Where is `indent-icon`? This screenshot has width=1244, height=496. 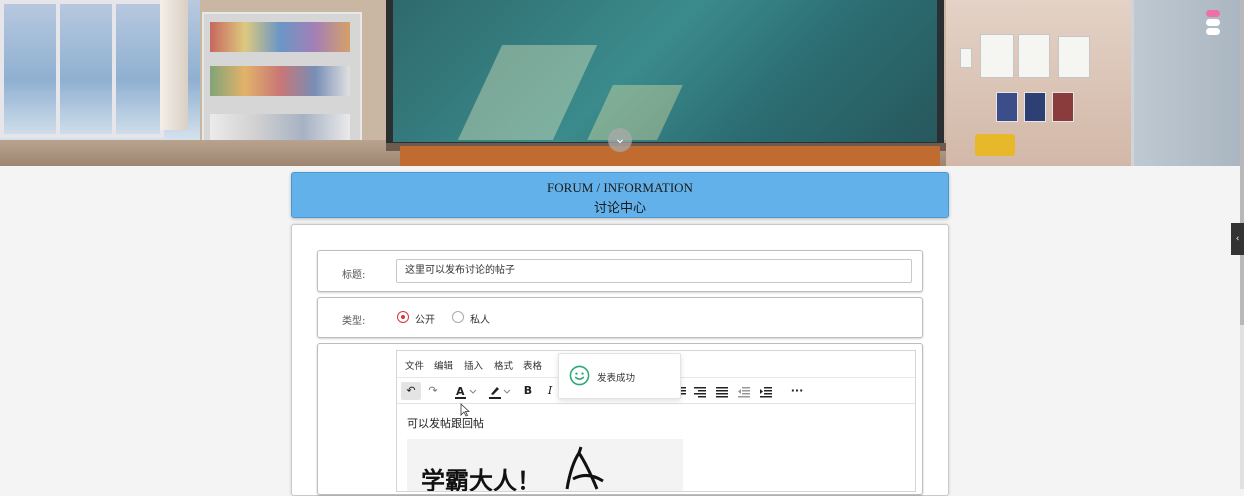 indent-icon is located at coordinates (766, 391).